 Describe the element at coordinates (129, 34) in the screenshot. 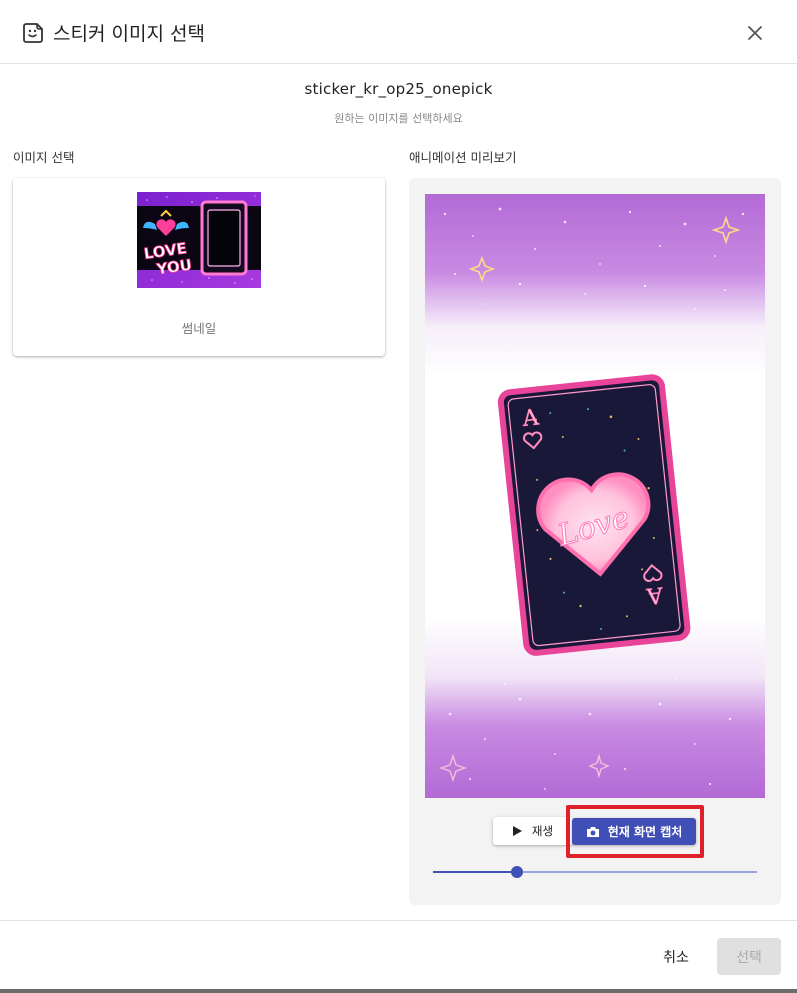

I see `dialog-title: 스티커 이미지 선택` at that location.